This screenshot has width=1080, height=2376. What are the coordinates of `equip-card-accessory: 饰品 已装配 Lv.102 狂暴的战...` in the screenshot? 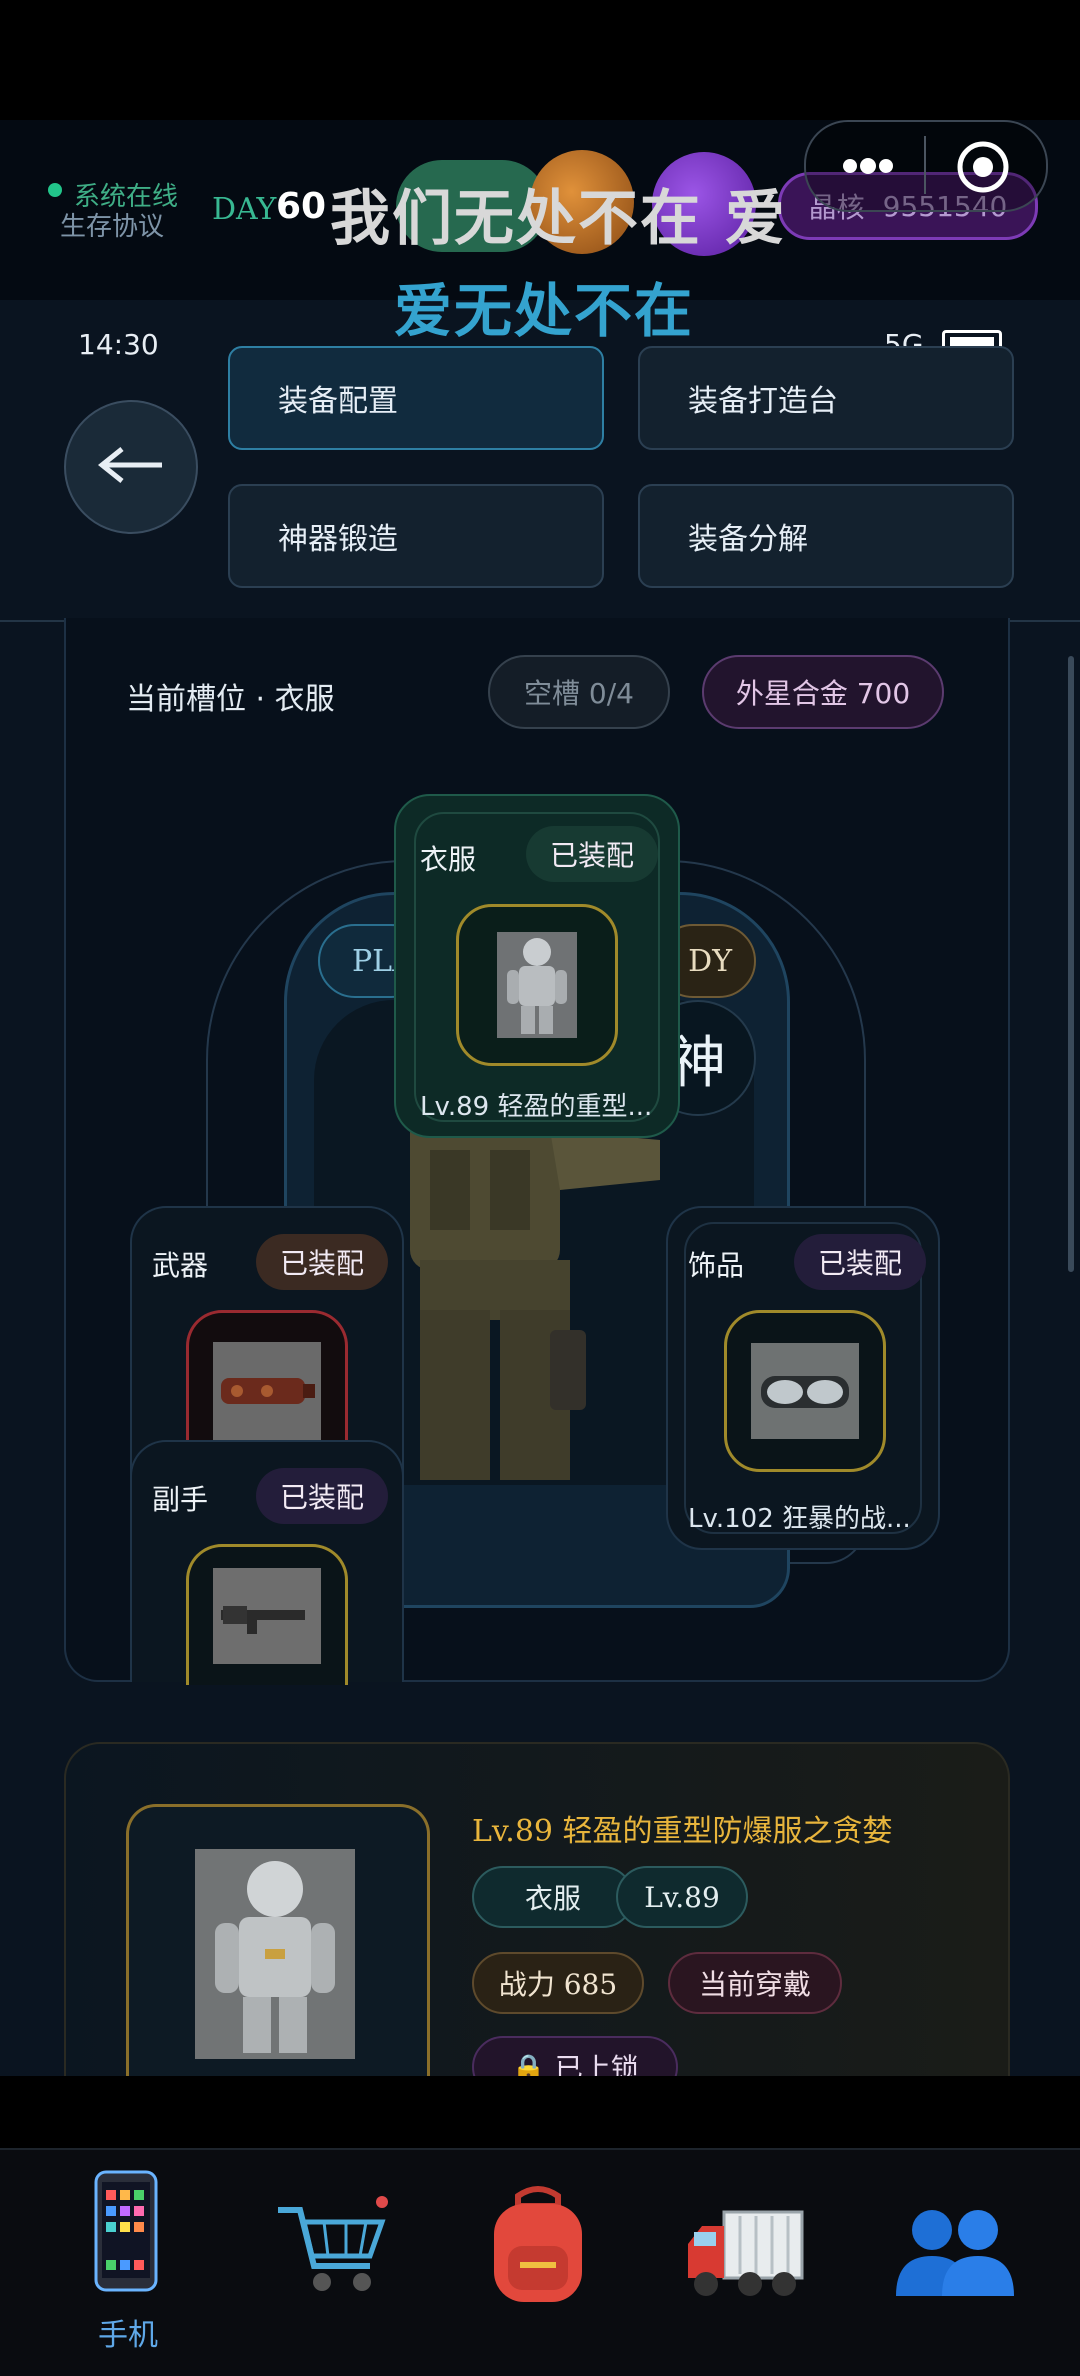 It's located at (803, 1378).